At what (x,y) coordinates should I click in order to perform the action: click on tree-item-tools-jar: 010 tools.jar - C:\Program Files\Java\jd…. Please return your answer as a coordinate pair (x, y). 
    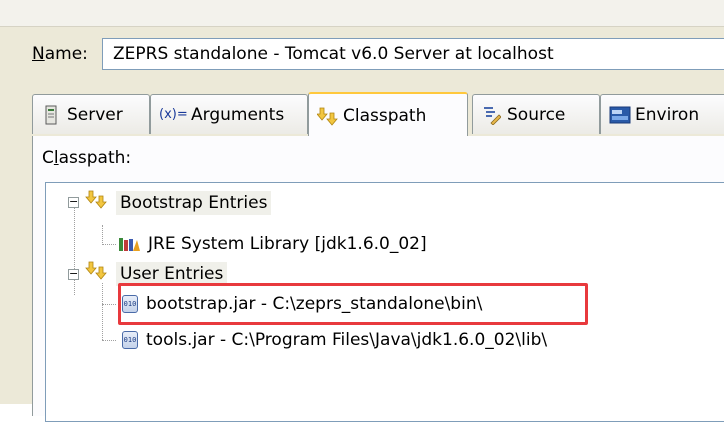
    Looking at the image, I should click on (334, 340).